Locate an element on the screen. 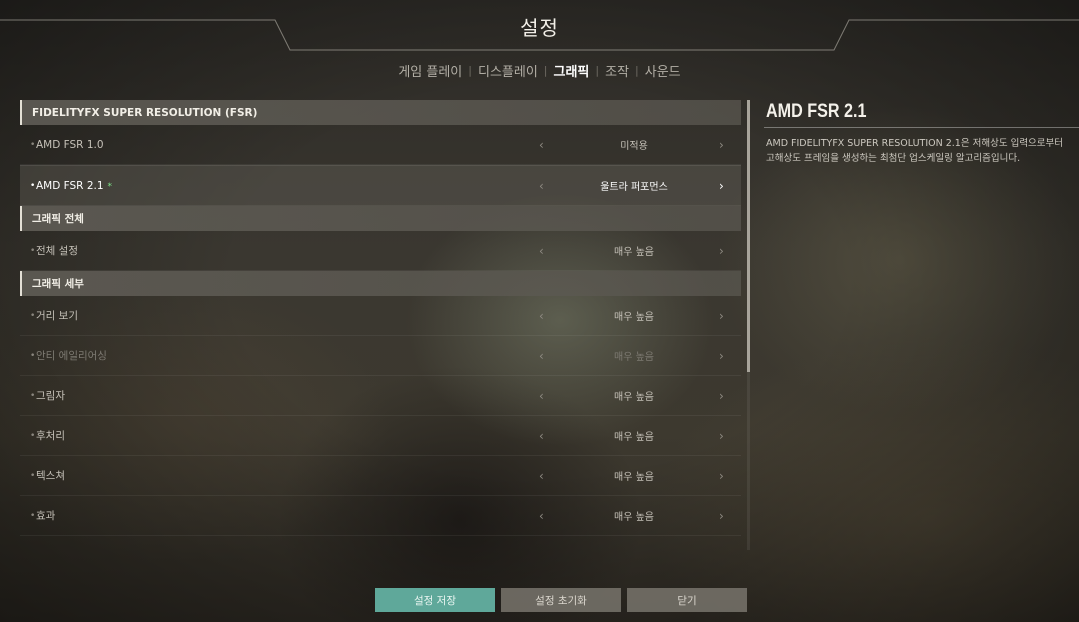 The width and height of the screenshot is (1079, 622). setting-row-post-processing: • 후처리 ‹ 매우 높음 › is located at coordinates (380, 436).